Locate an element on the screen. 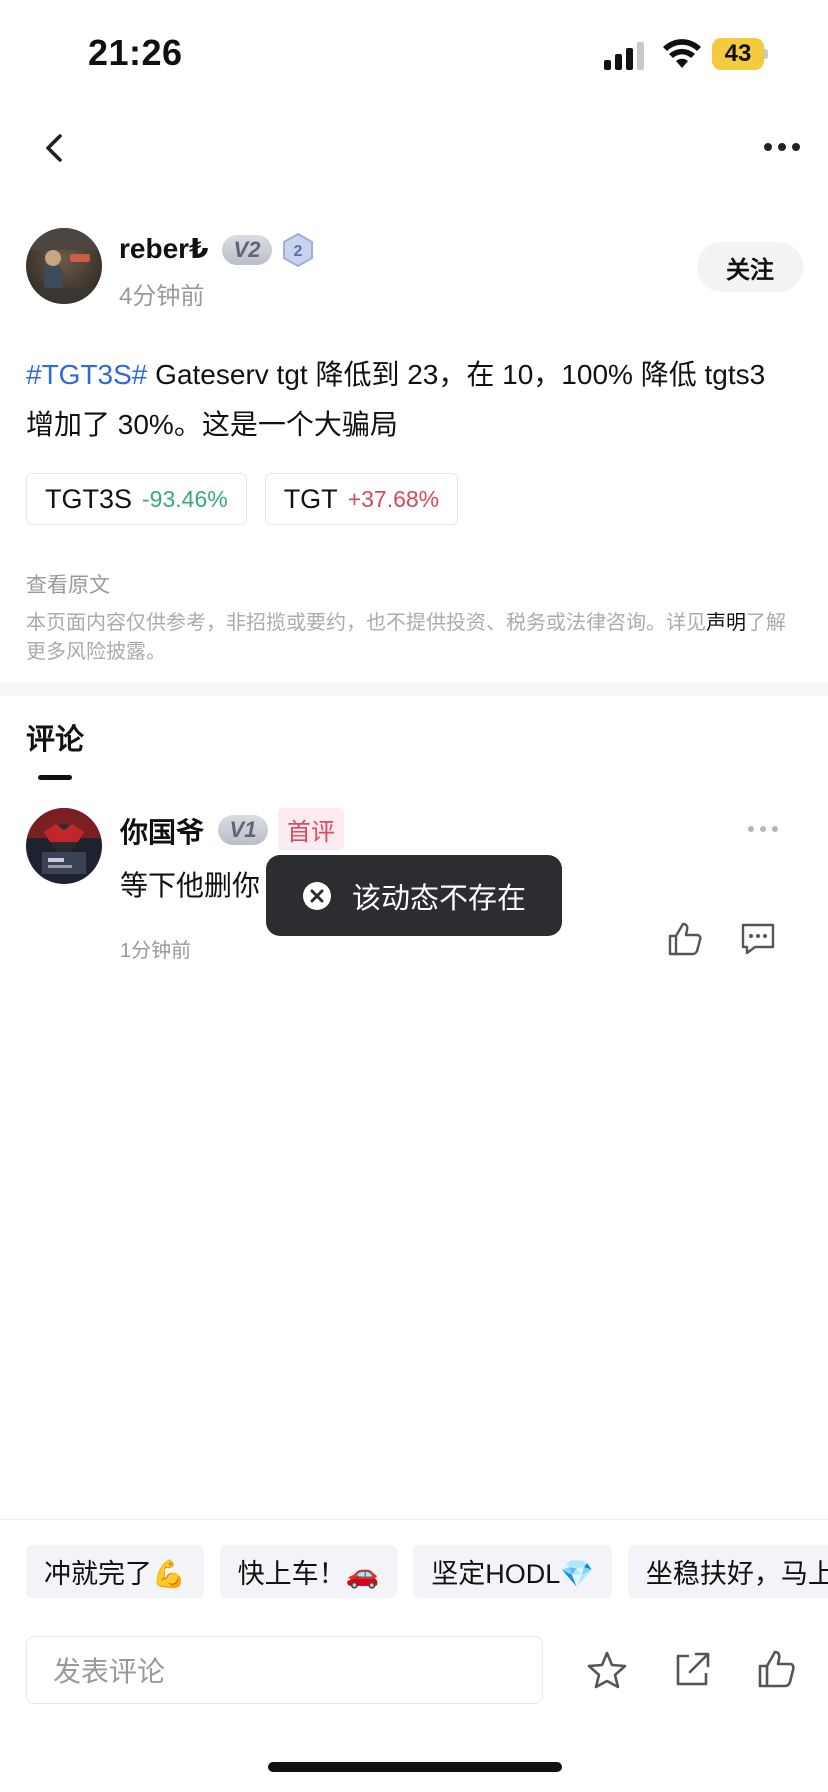  home-indicator is located at coordinates (415, 1767).